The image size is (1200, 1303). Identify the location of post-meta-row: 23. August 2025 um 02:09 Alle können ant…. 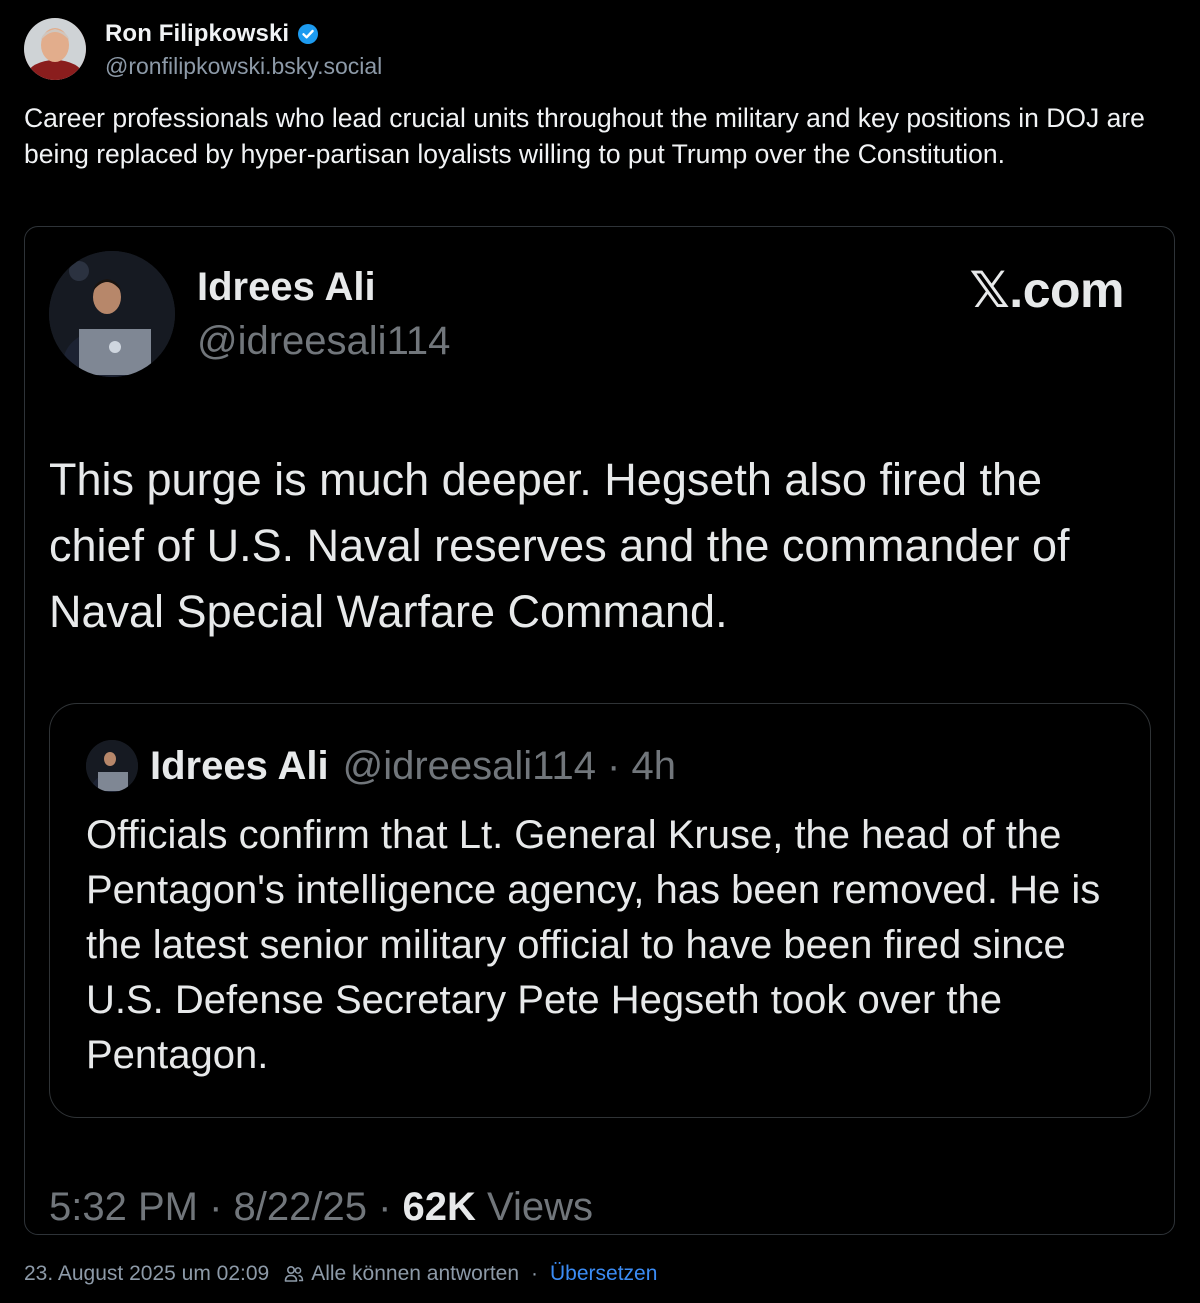
(340, 1274).